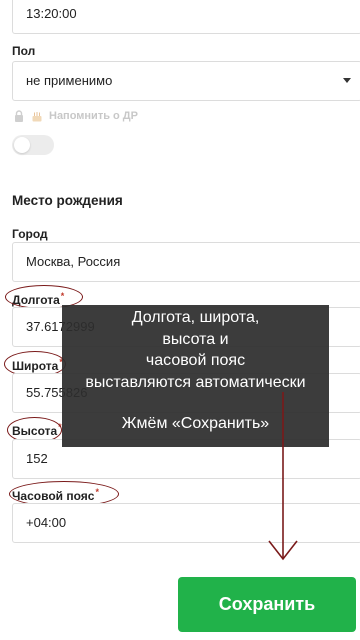 The image size is (360, 640). Describe the element at coordinates (186, 81) in the screenshot. I see `gender-select: не применимо` at that location.